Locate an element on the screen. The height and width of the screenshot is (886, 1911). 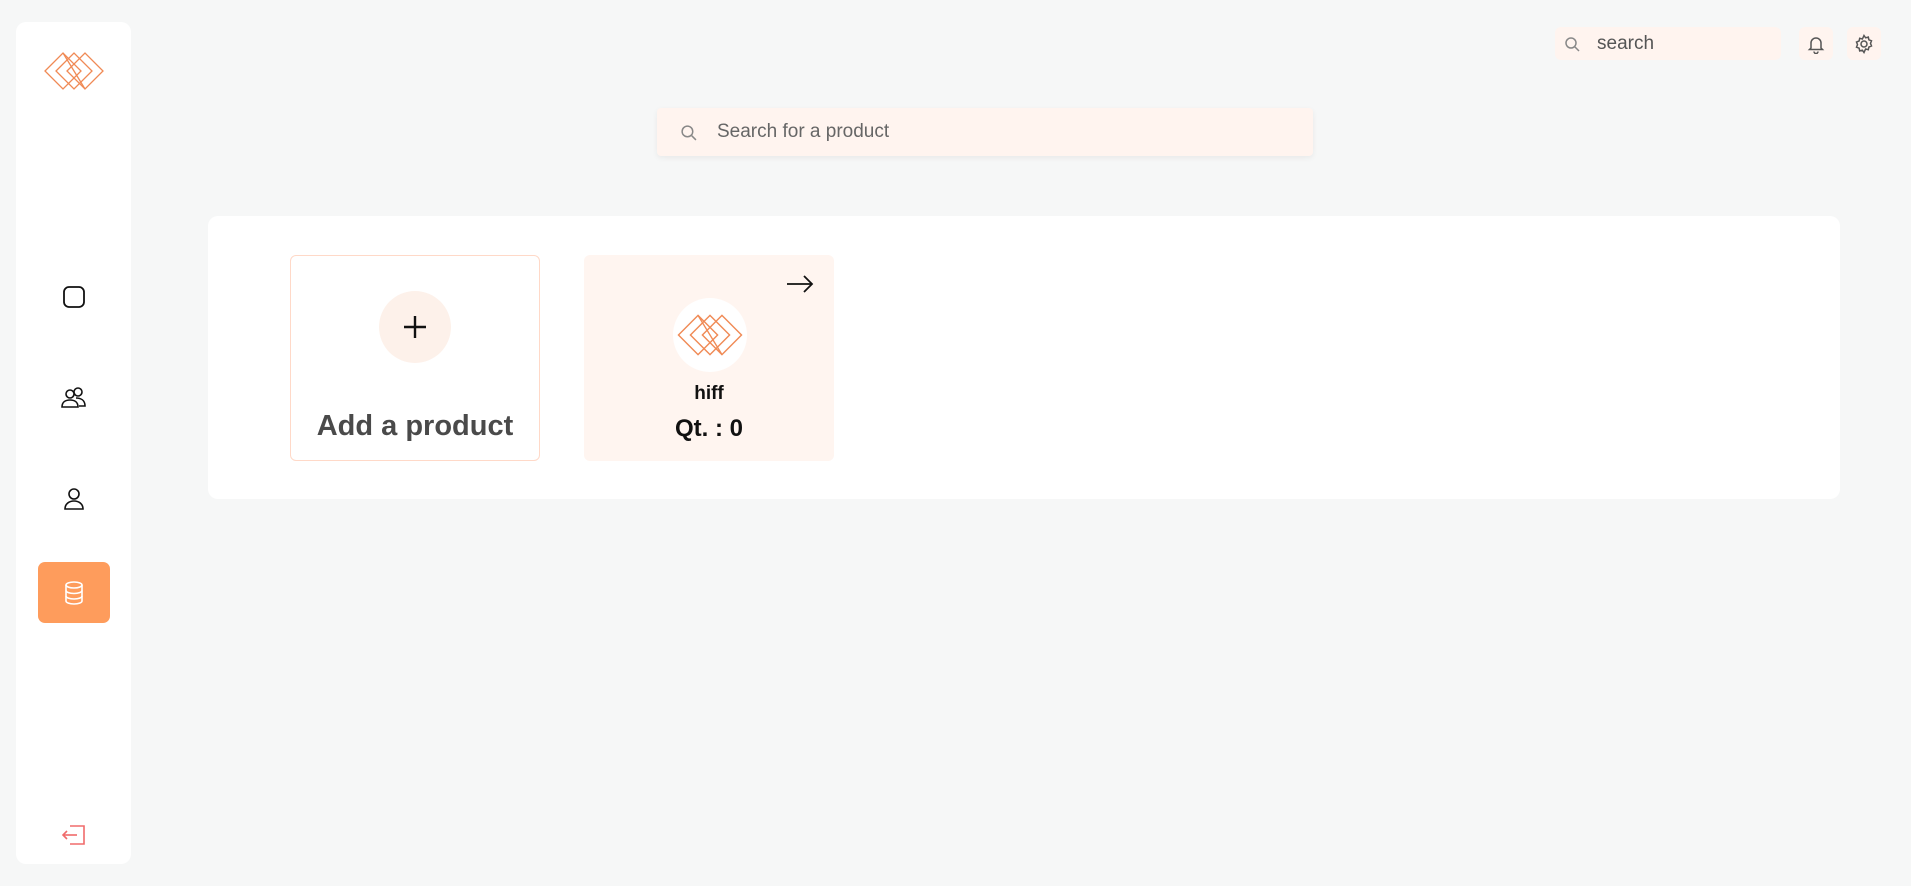
gear-icon is located at coordinates (1864, 43).